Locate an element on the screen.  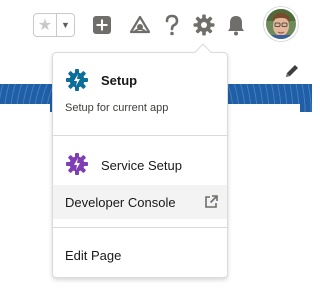
user-avatar is located at coordinates (281, 24).